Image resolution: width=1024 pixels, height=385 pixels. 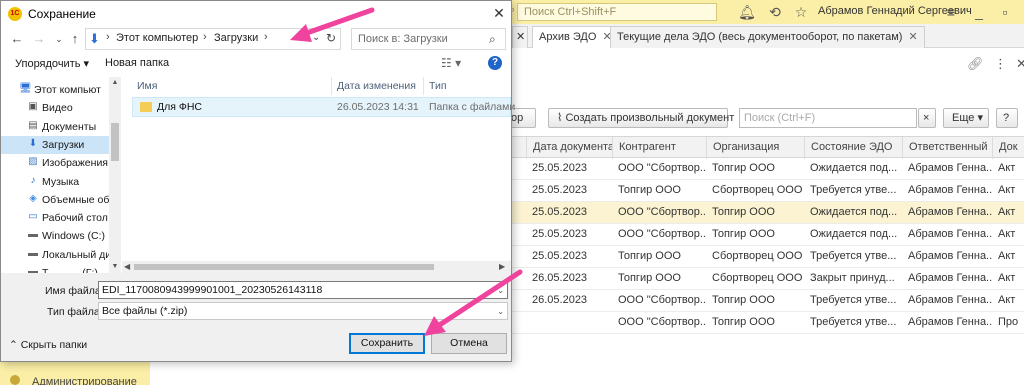 What do you see at coordinates (54, 345) in the screenshot?
I see `hide-folders-label: Скрыть папки` at bounding box center [54, 345].